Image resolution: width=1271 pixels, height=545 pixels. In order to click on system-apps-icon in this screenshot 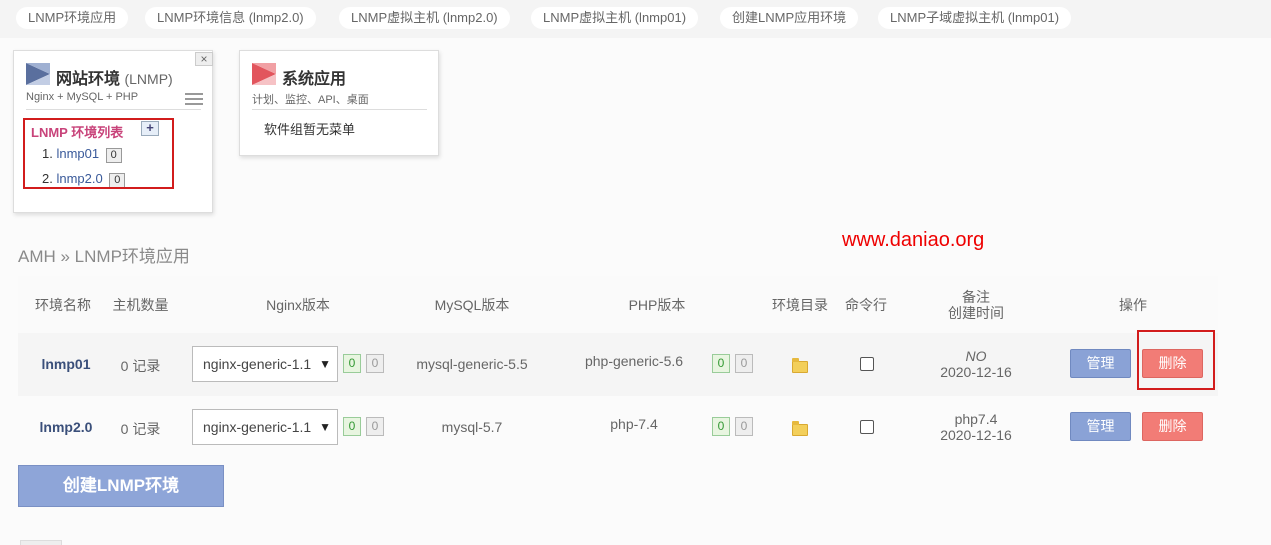, I will do `click(264, 74)`.